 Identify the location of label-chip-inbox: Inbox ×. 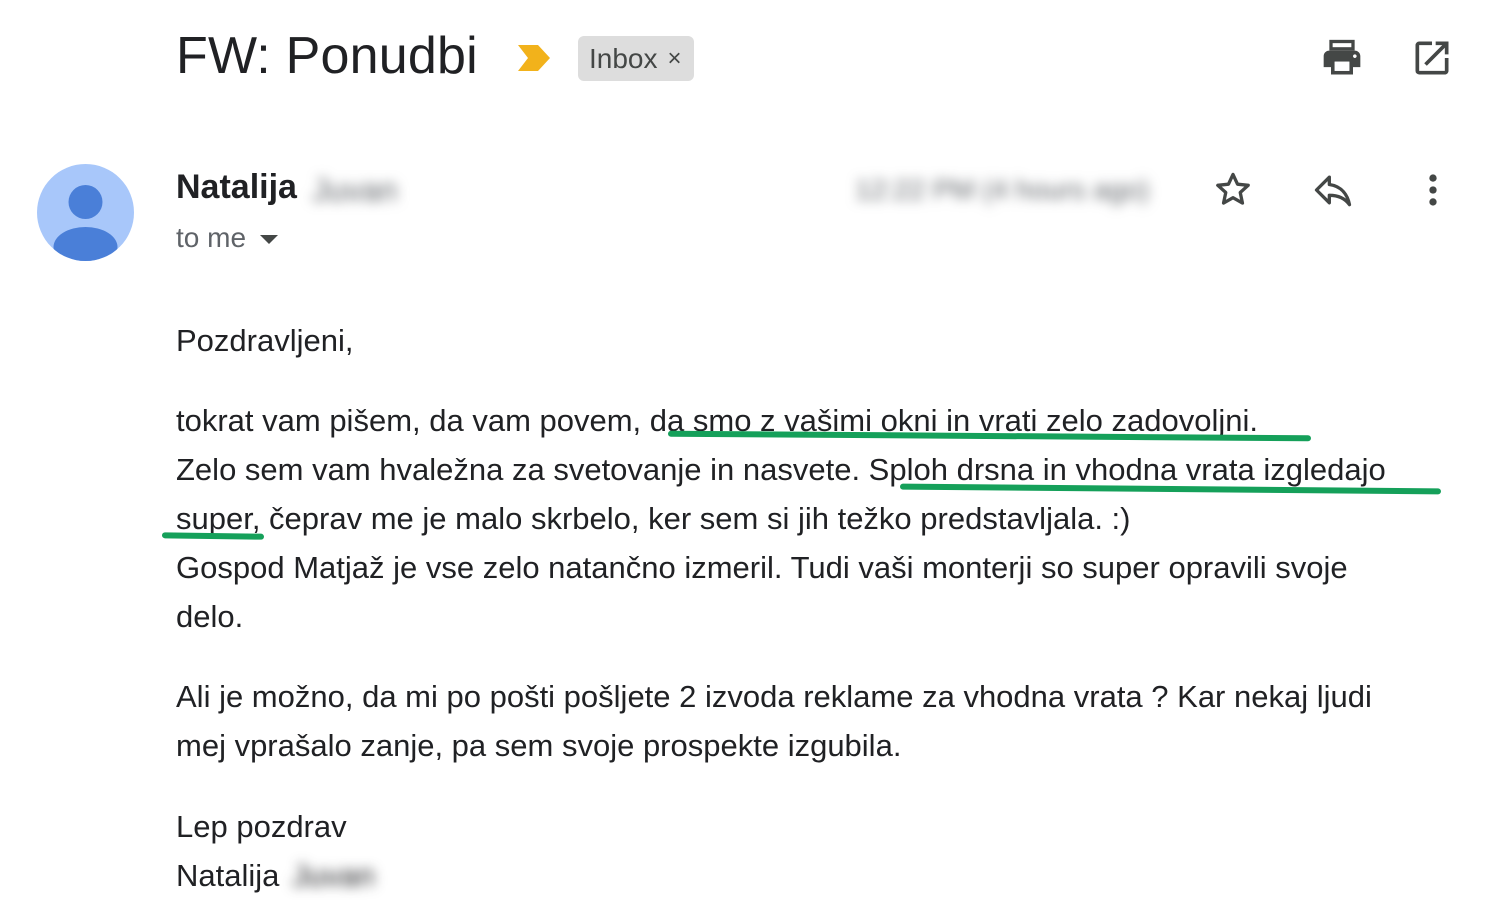
(636, 58).